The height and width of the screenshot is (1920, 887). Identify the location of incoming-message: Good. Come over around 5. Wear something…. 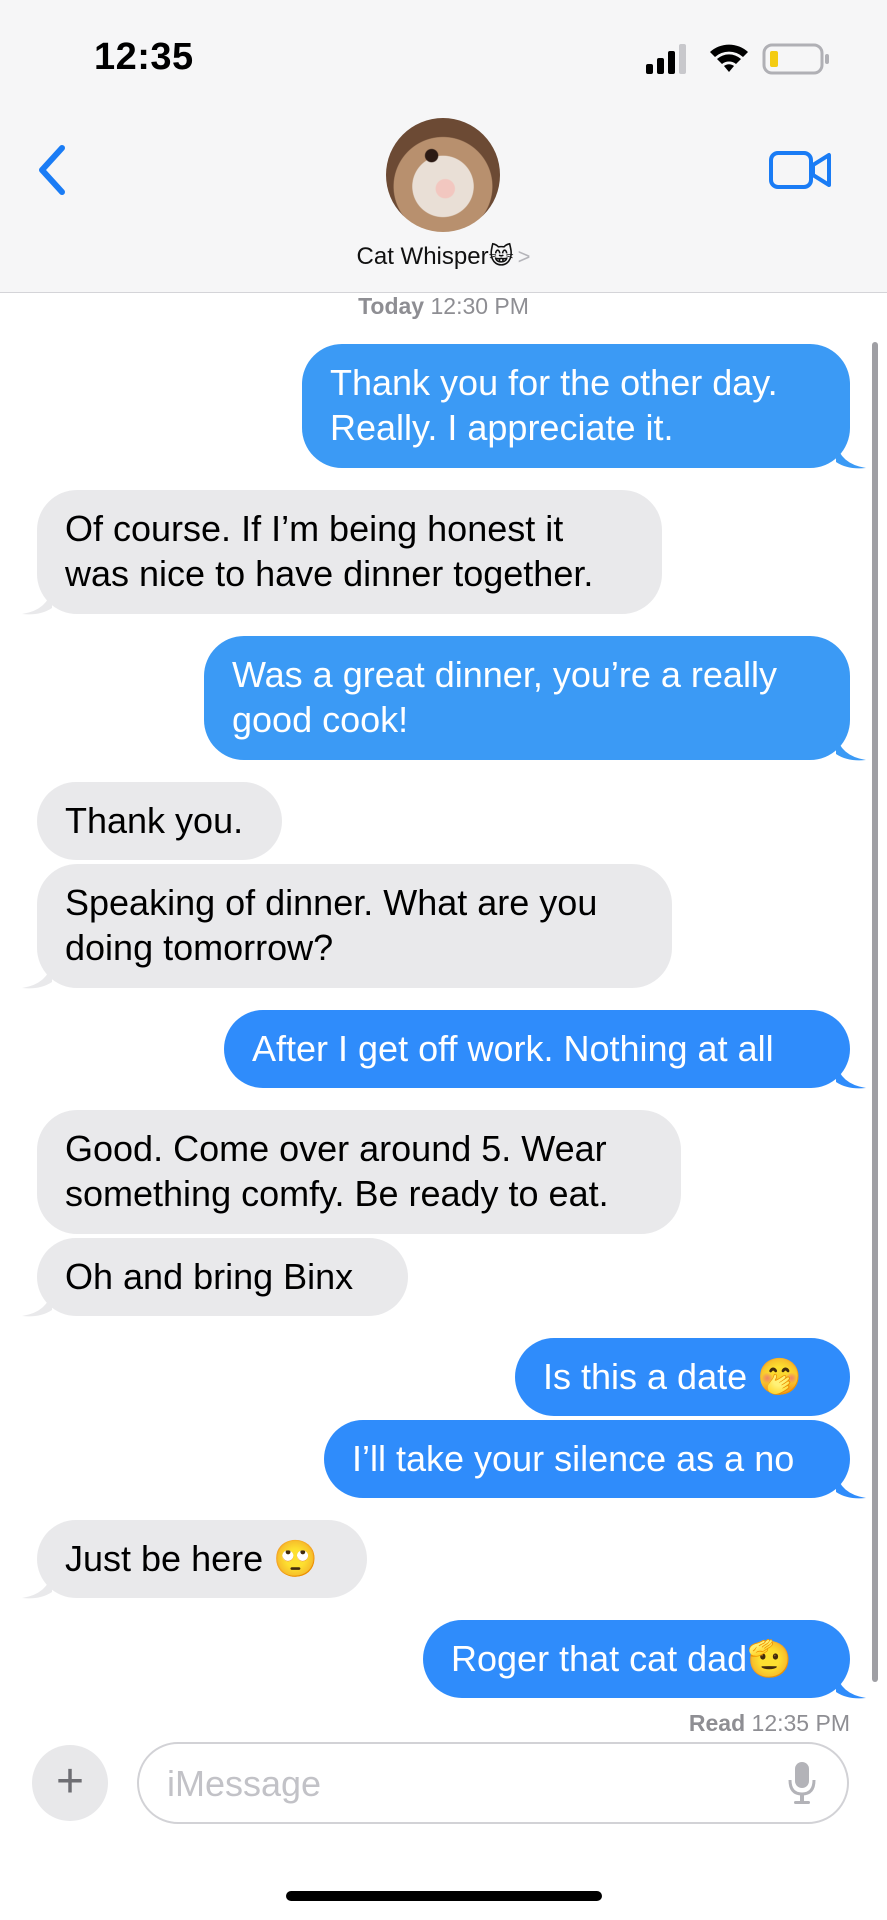
(359, 1172).